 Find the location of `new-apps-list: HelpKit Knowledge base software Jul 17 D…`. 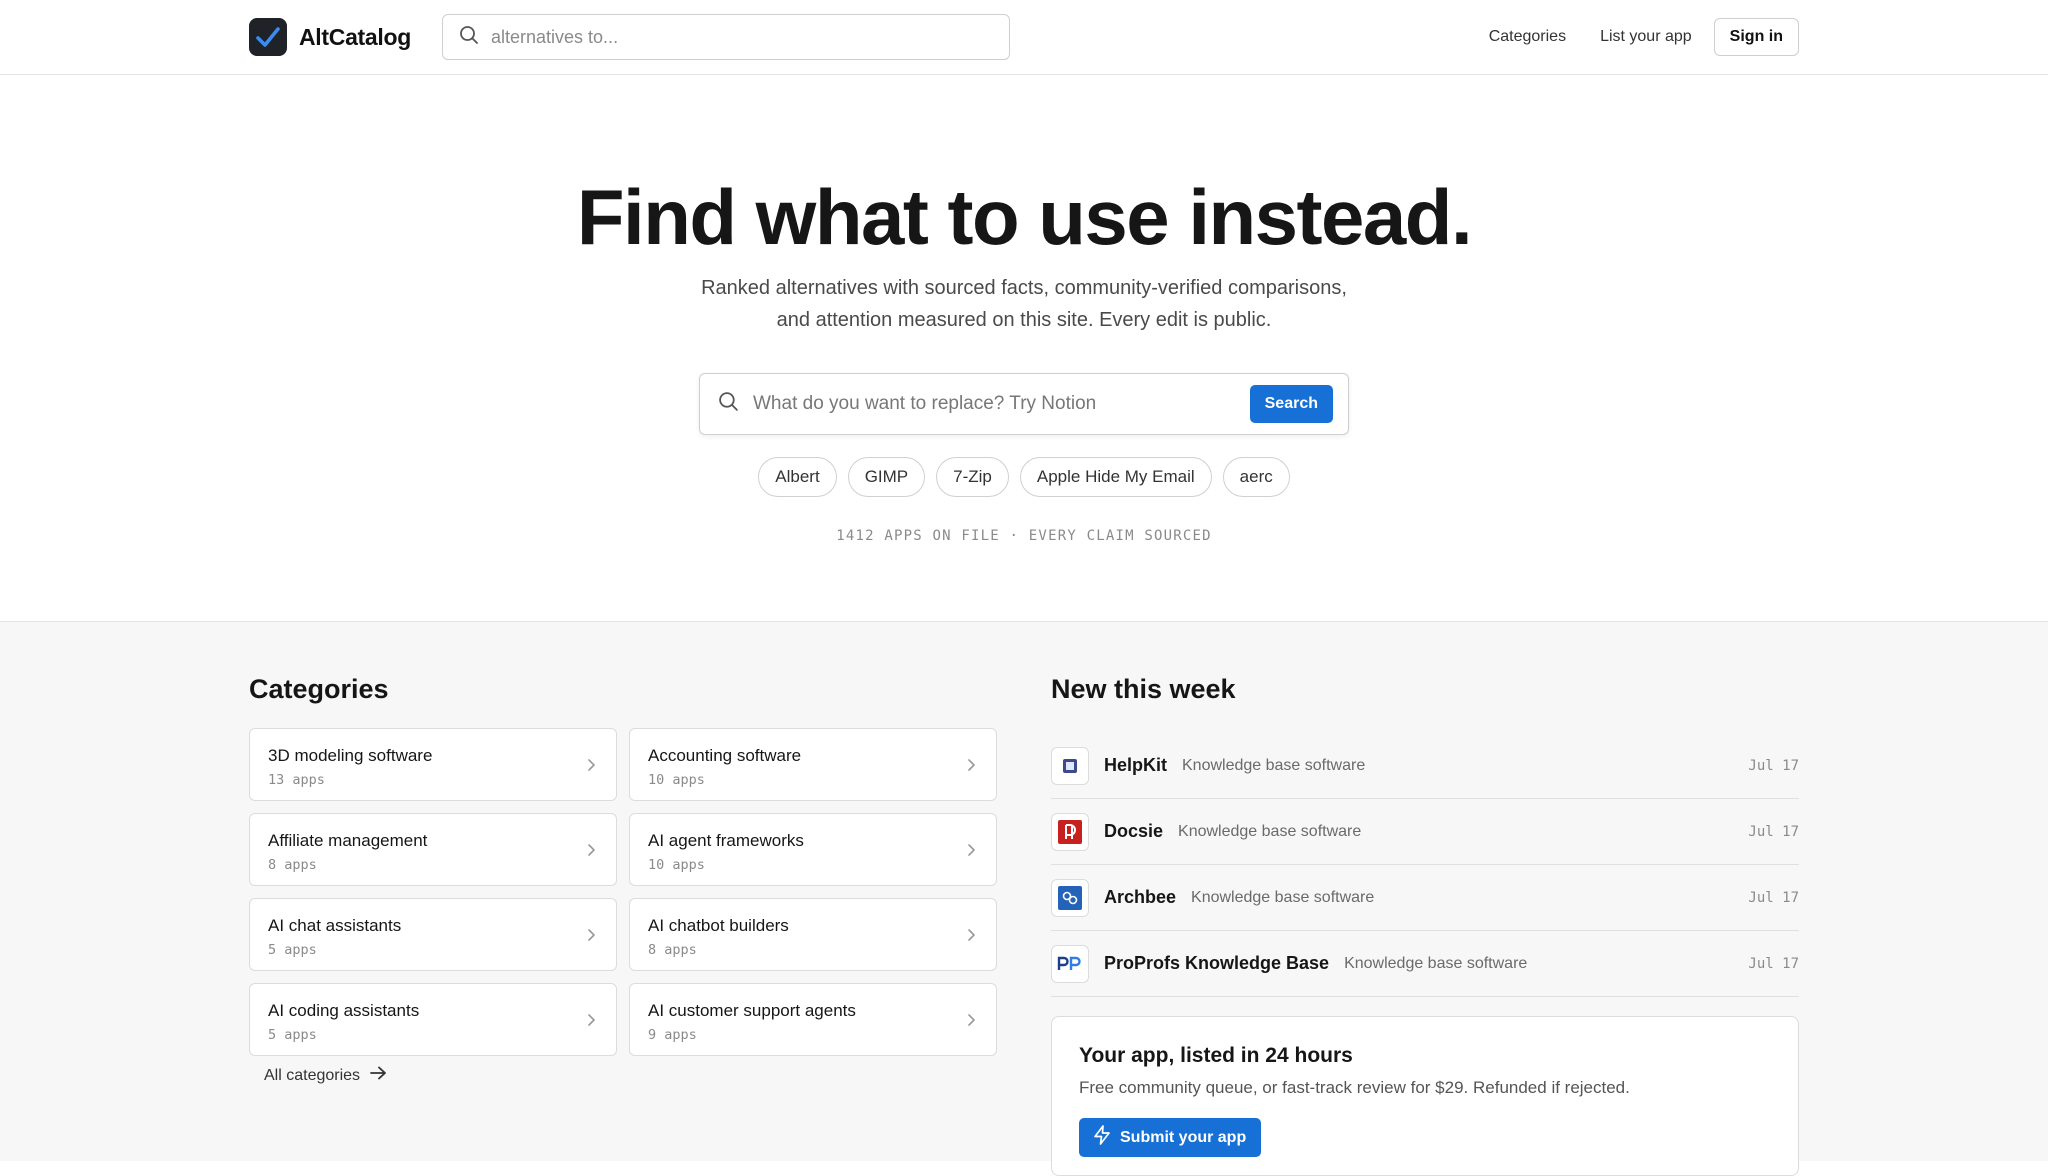

new-apps-list: HelpKit Knowledge base software Jul 17 D… is located at coordinates (1425, 865).